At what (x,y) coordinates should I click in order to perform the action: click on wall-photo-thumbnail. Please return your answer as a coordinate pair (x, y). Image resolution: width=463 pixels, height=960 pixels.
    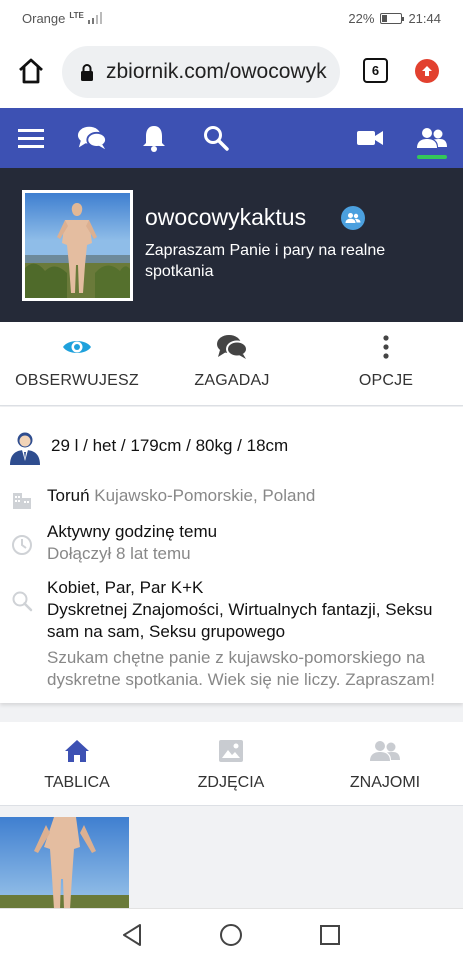
    Looking at the image, I should click on (64, 863).